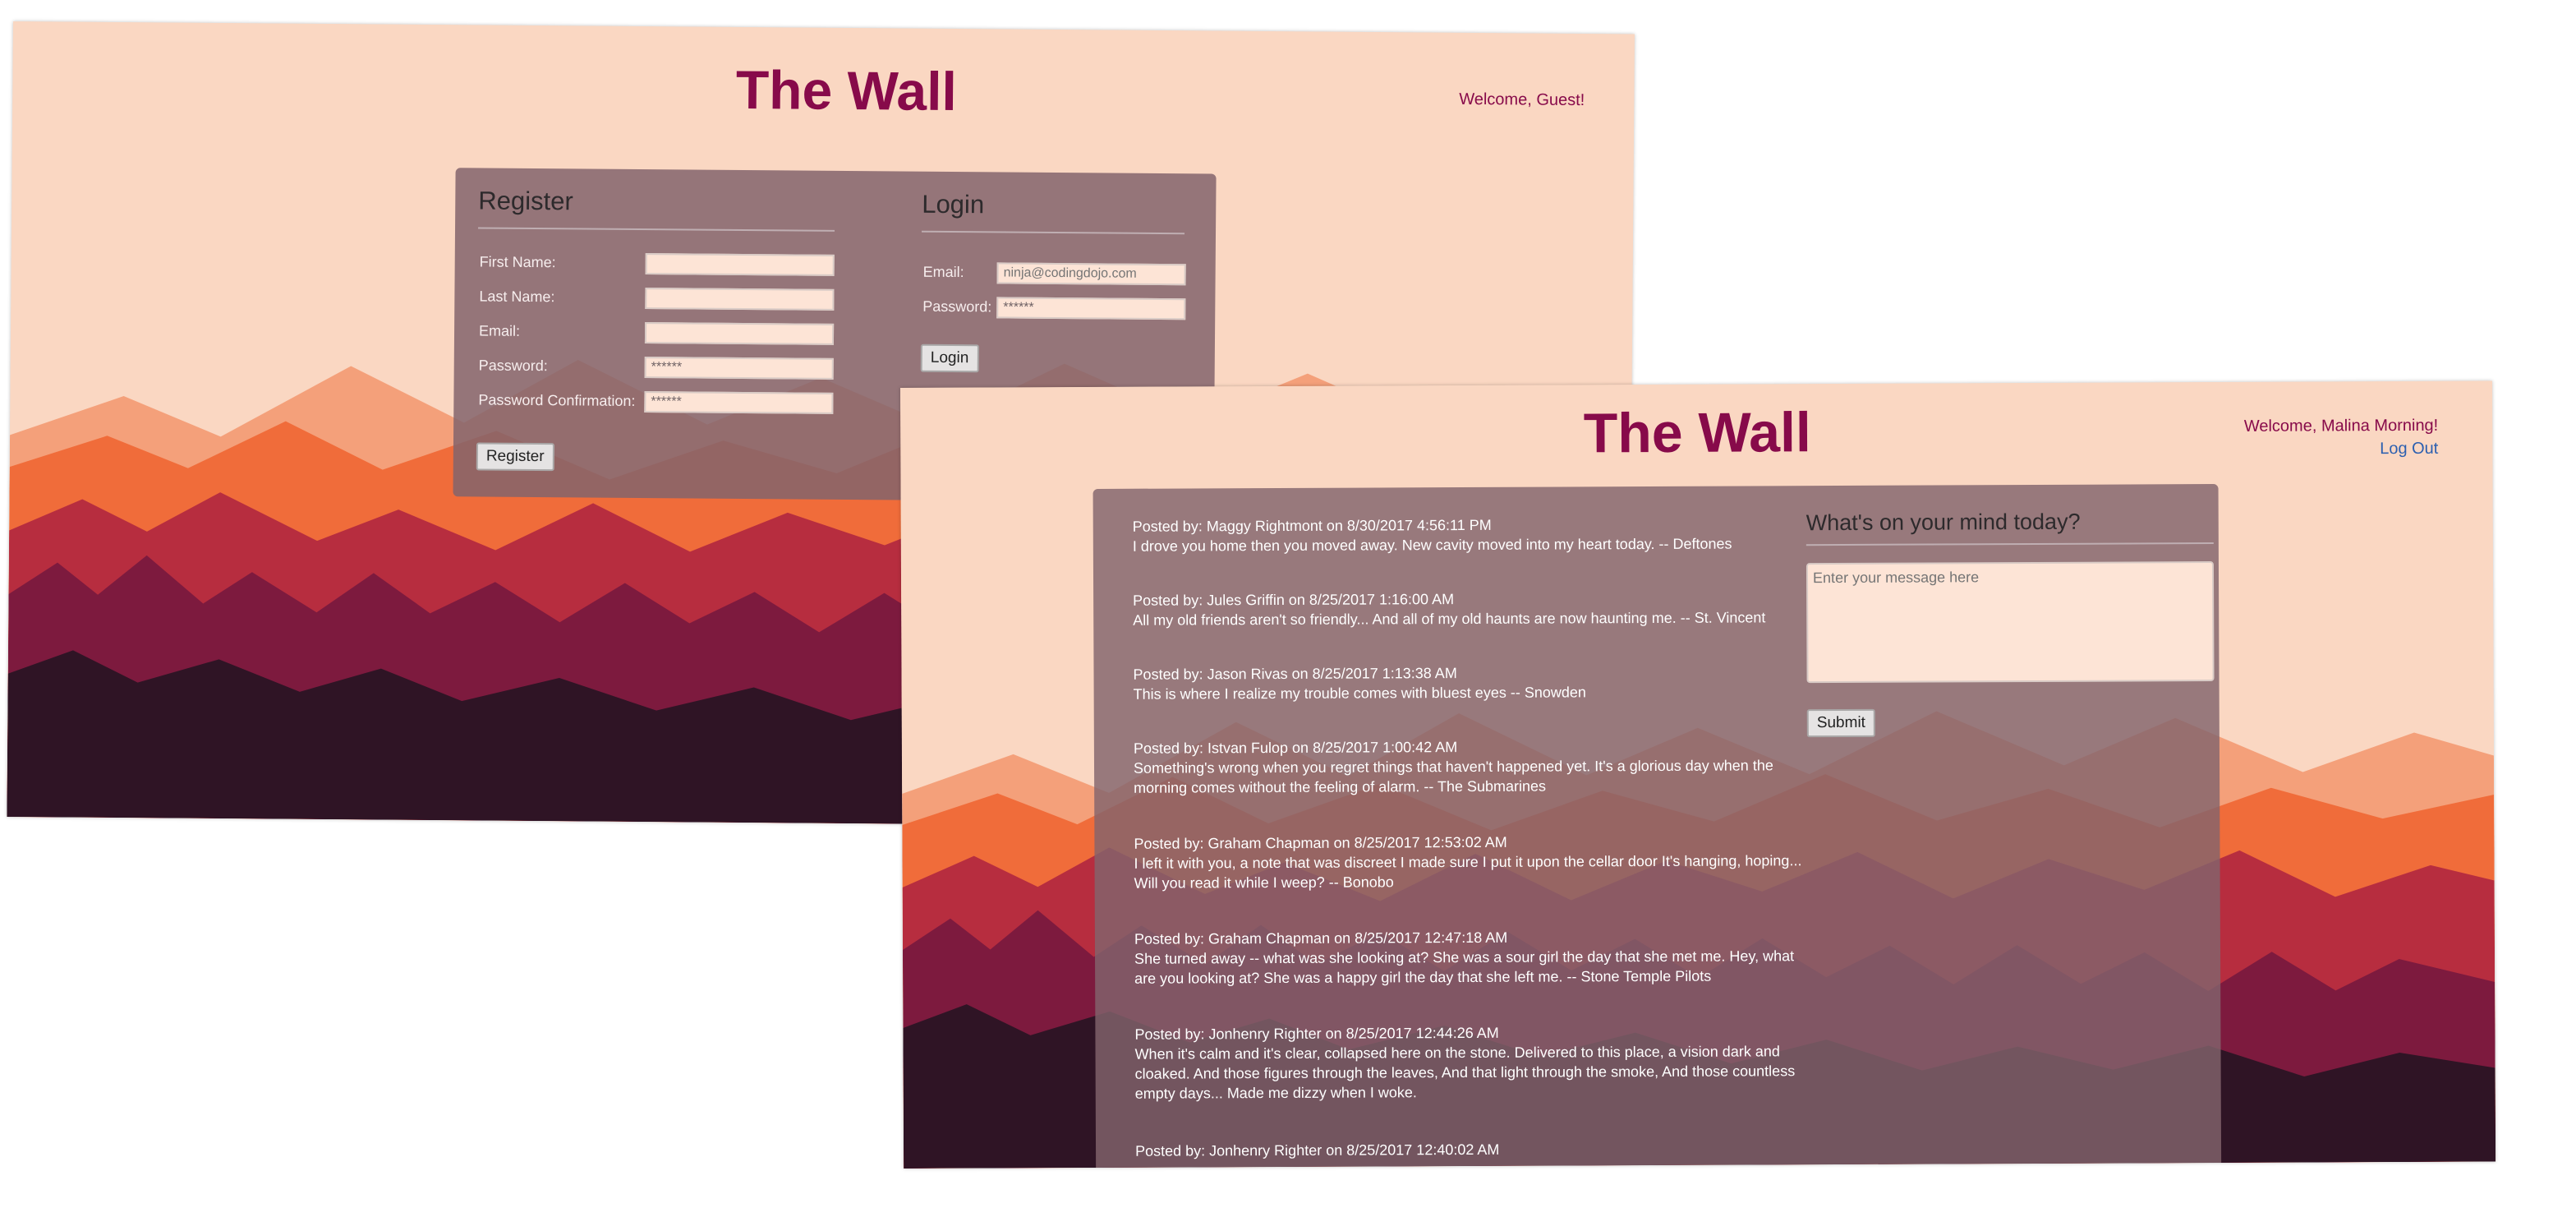 This screenshot has height=1217, width=2576. Describe the element at coordinates (2341, 426) in the screenshot. I see `welcome-message: Welcome, Malina Morning!` at that location.